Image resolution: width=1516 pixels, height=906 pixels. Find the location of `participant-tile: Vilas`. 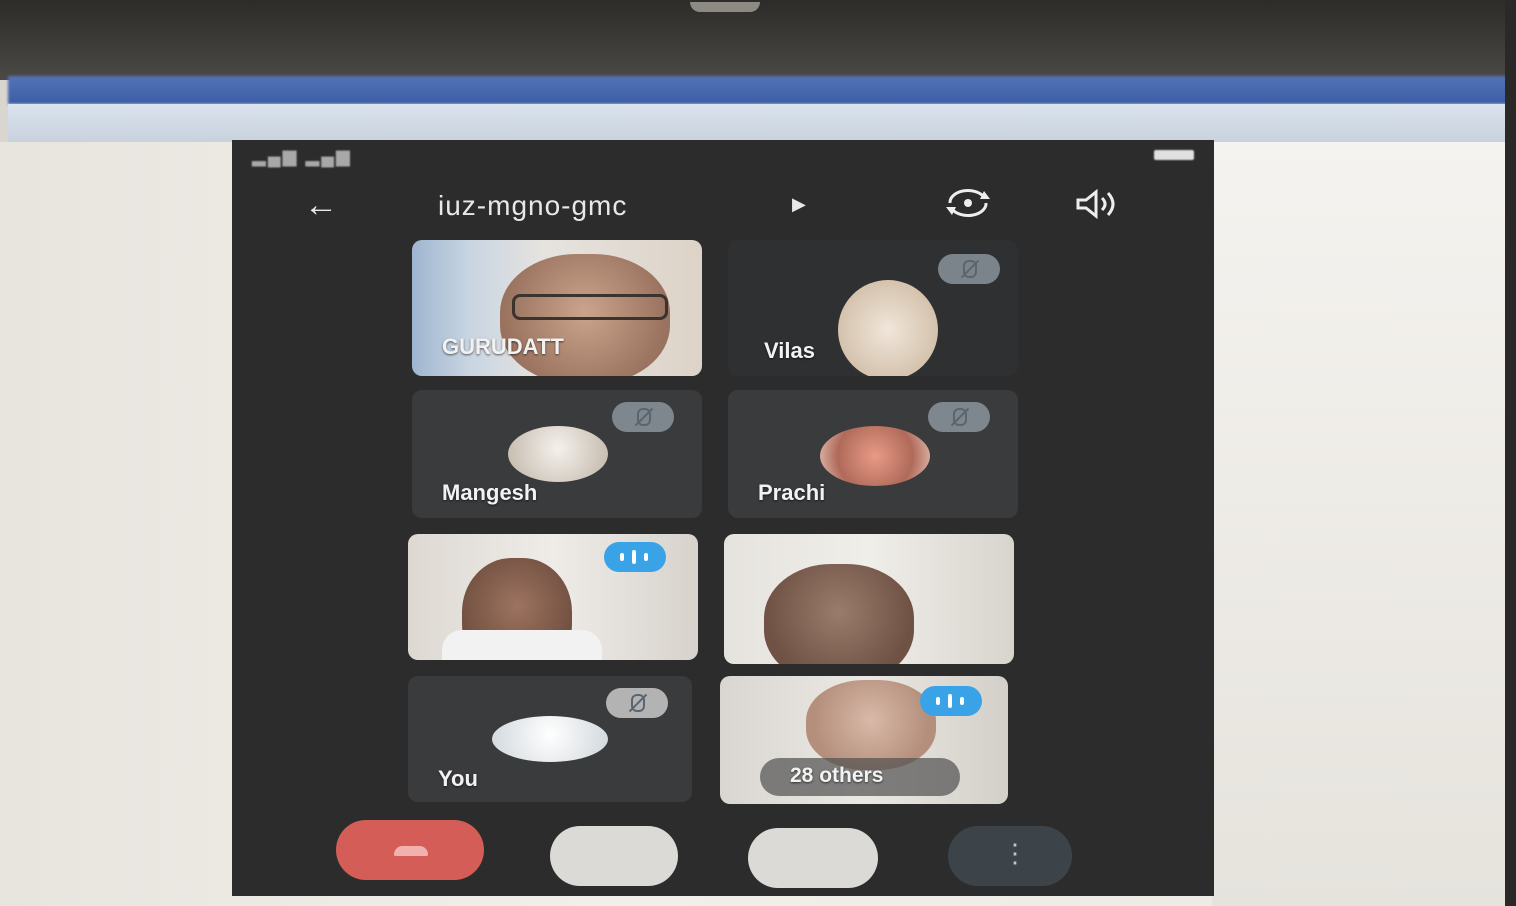

participant-tile: Vilas is located at coordinates (873, 308).